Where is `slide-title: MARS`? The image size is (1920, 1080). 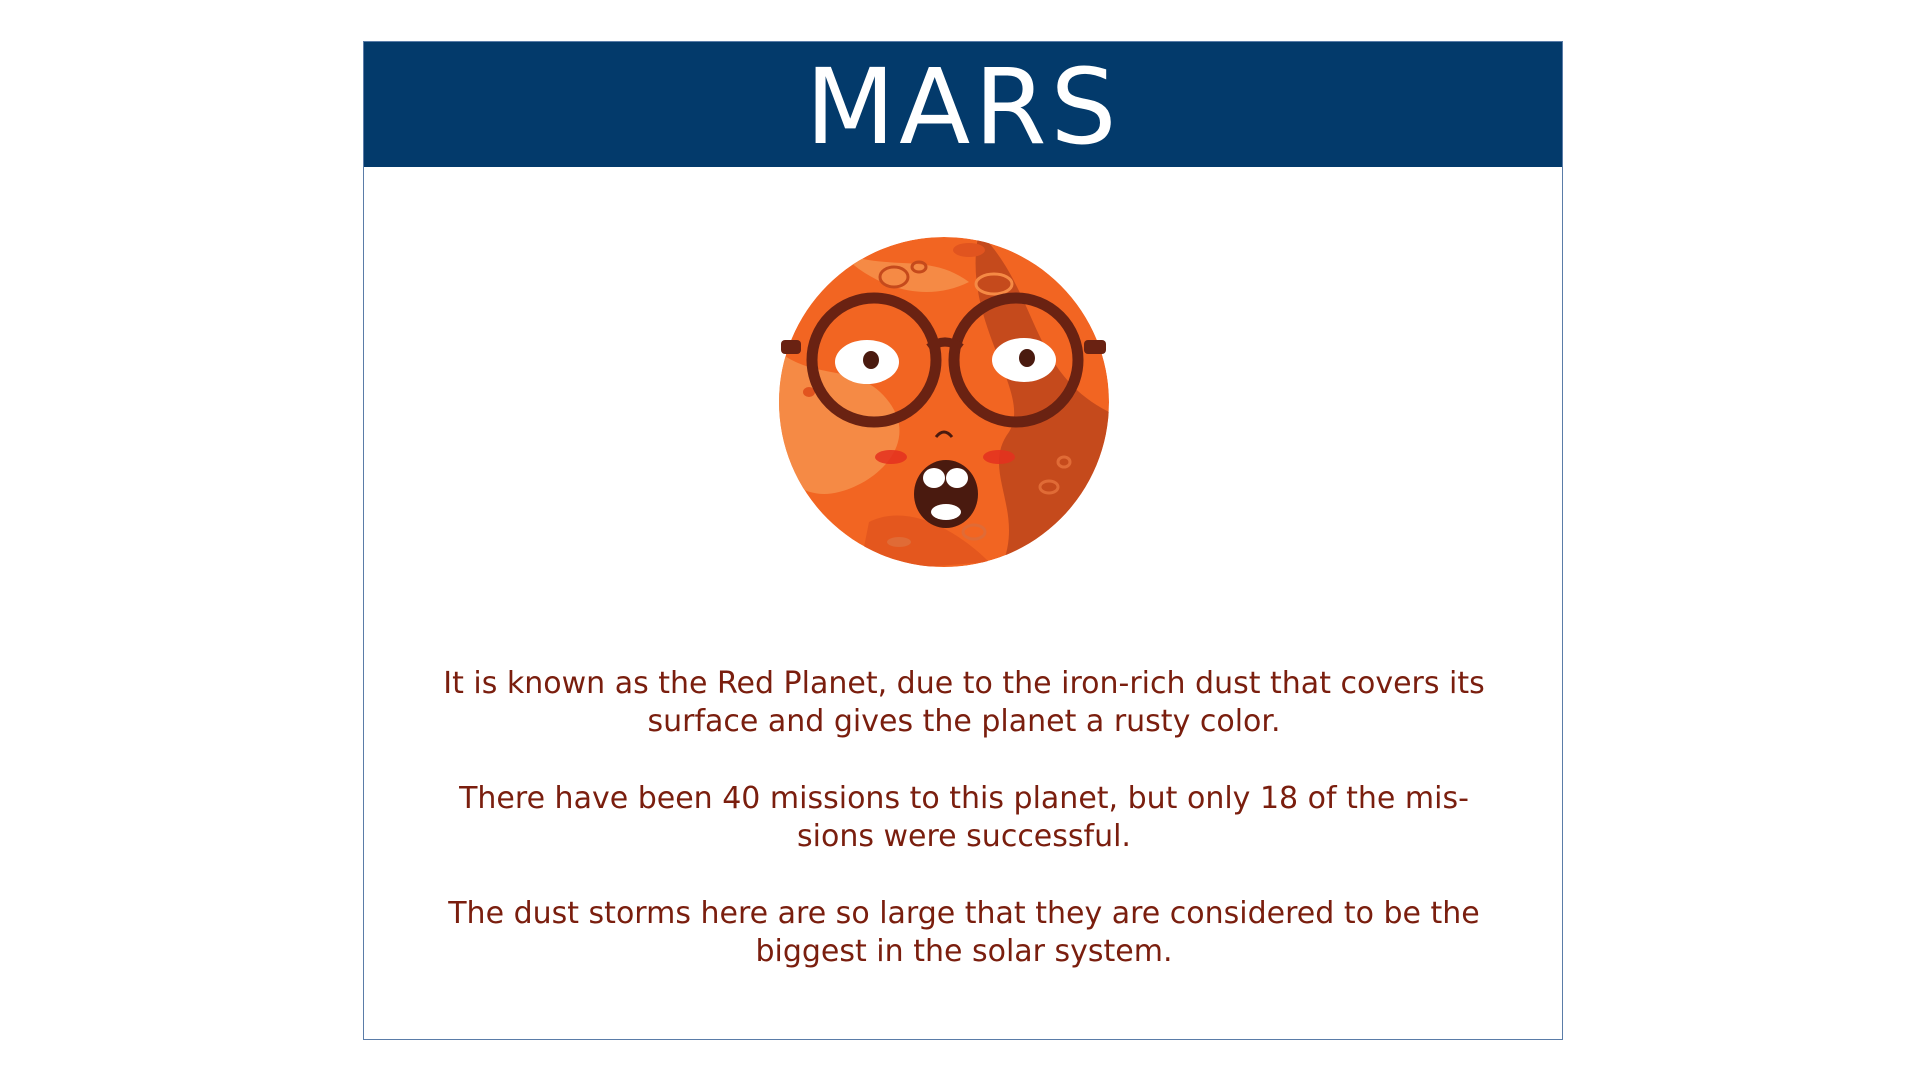
slide-title: MARS is located at coordinates (963, 106).